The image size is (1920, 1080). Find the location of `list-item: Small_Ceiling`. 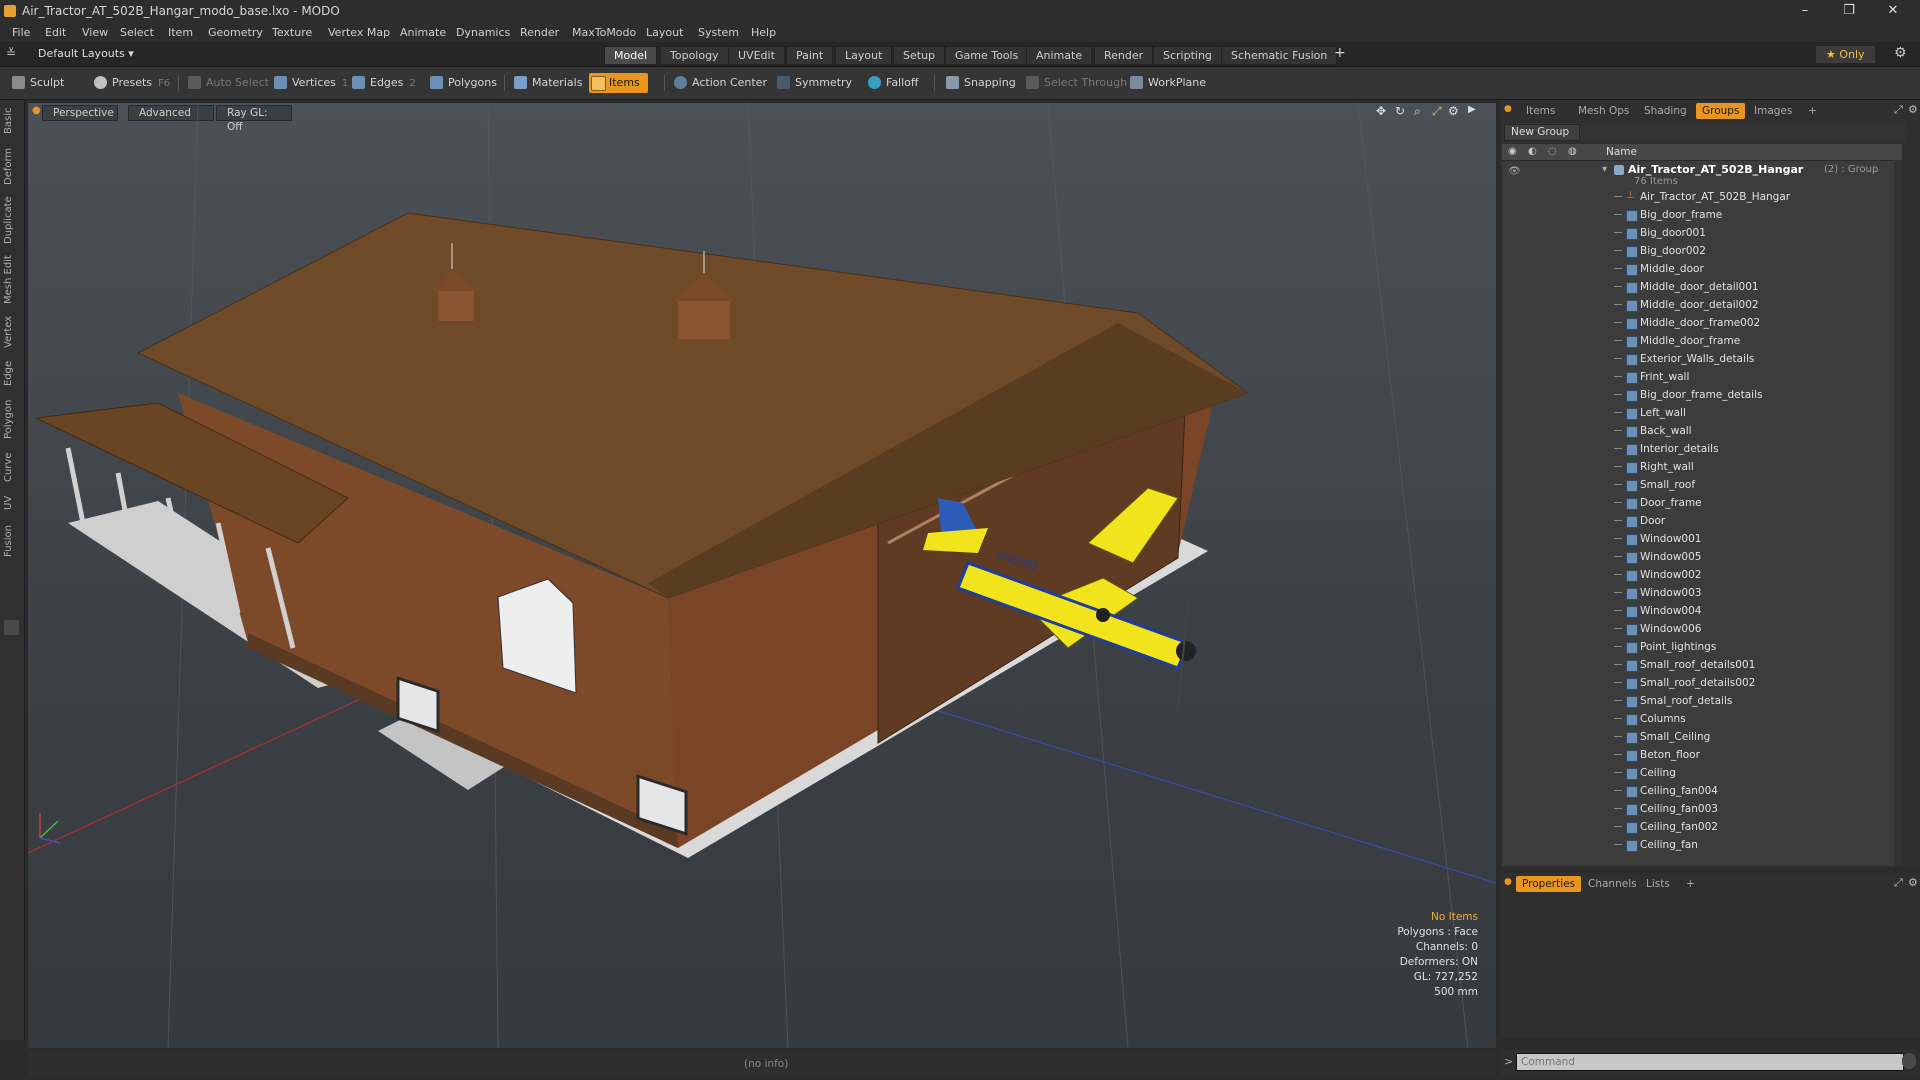

list-item: Small_Ceiling is located at coordinates (1702, 737).